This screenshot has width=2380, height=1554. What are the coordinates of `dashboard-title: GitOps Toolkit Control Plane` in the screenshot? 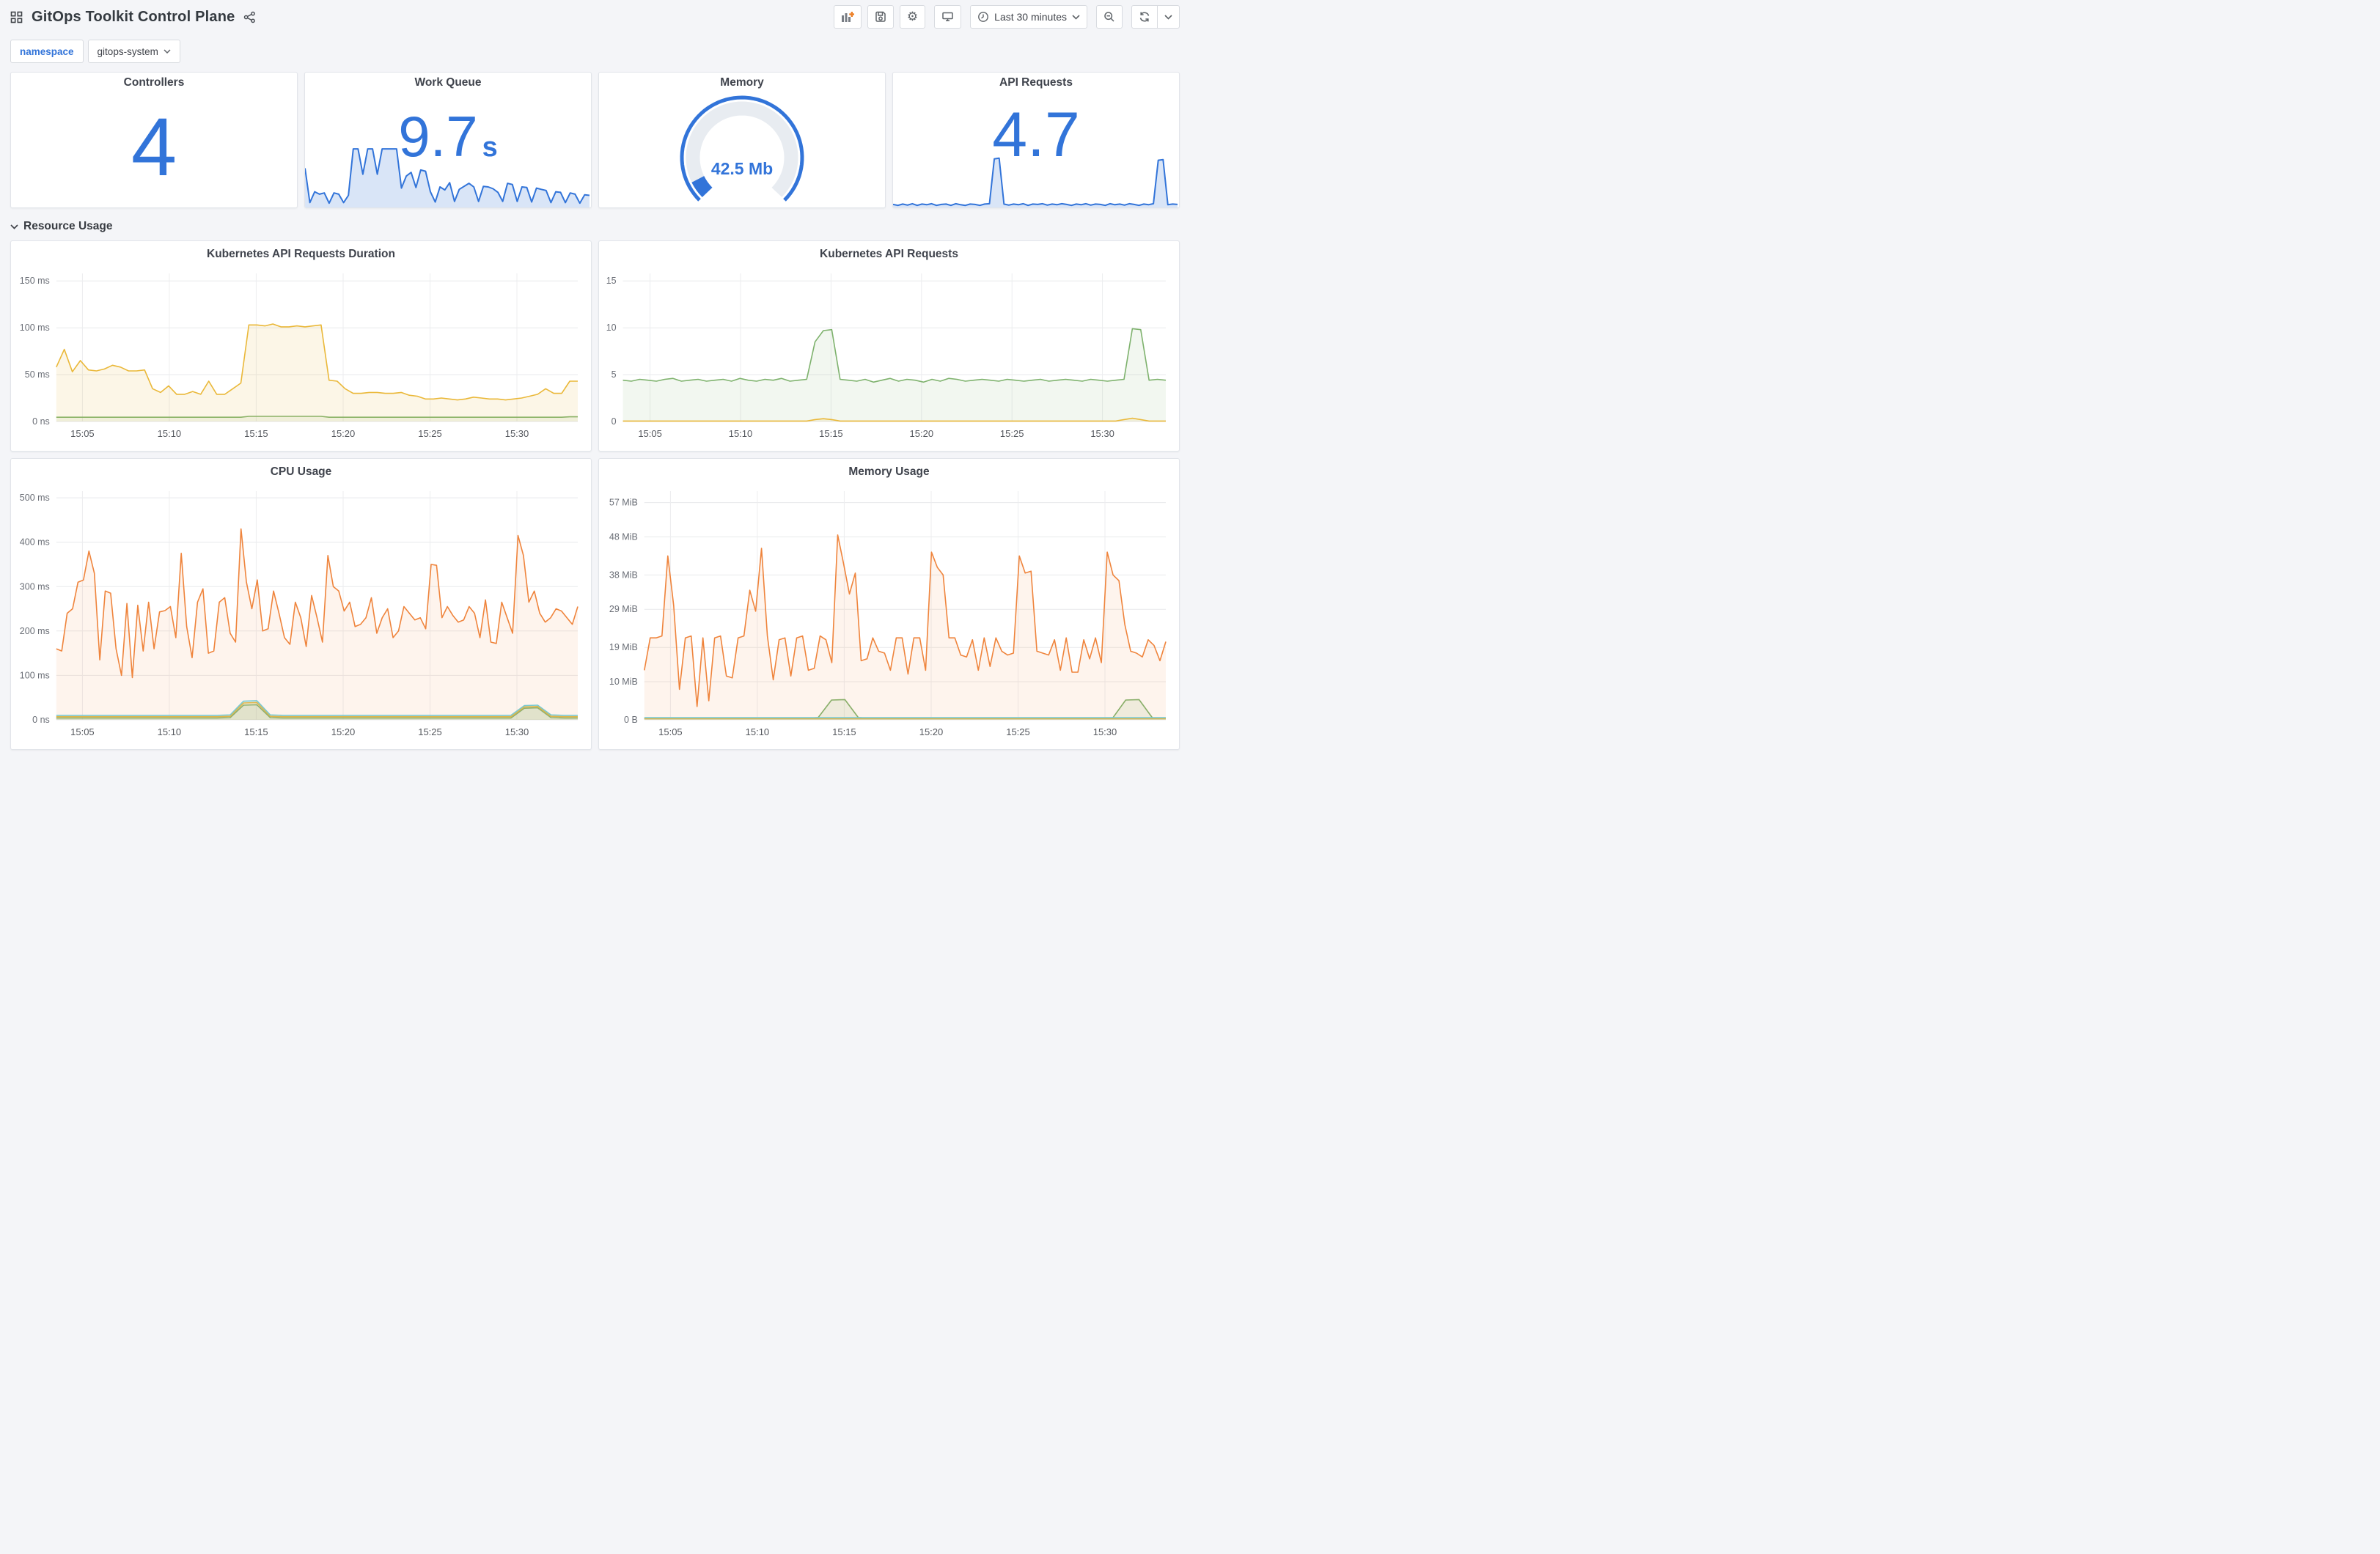 It's located at (133, 17).